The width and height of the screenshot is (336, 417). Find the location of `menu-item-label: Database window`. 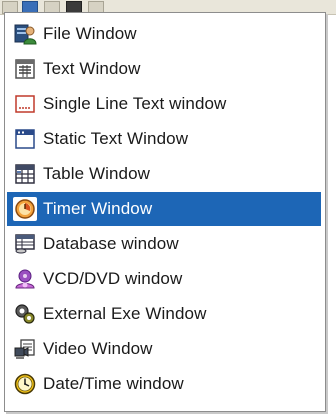

menu-item-label: Database window is located at coordinates (111, 243).